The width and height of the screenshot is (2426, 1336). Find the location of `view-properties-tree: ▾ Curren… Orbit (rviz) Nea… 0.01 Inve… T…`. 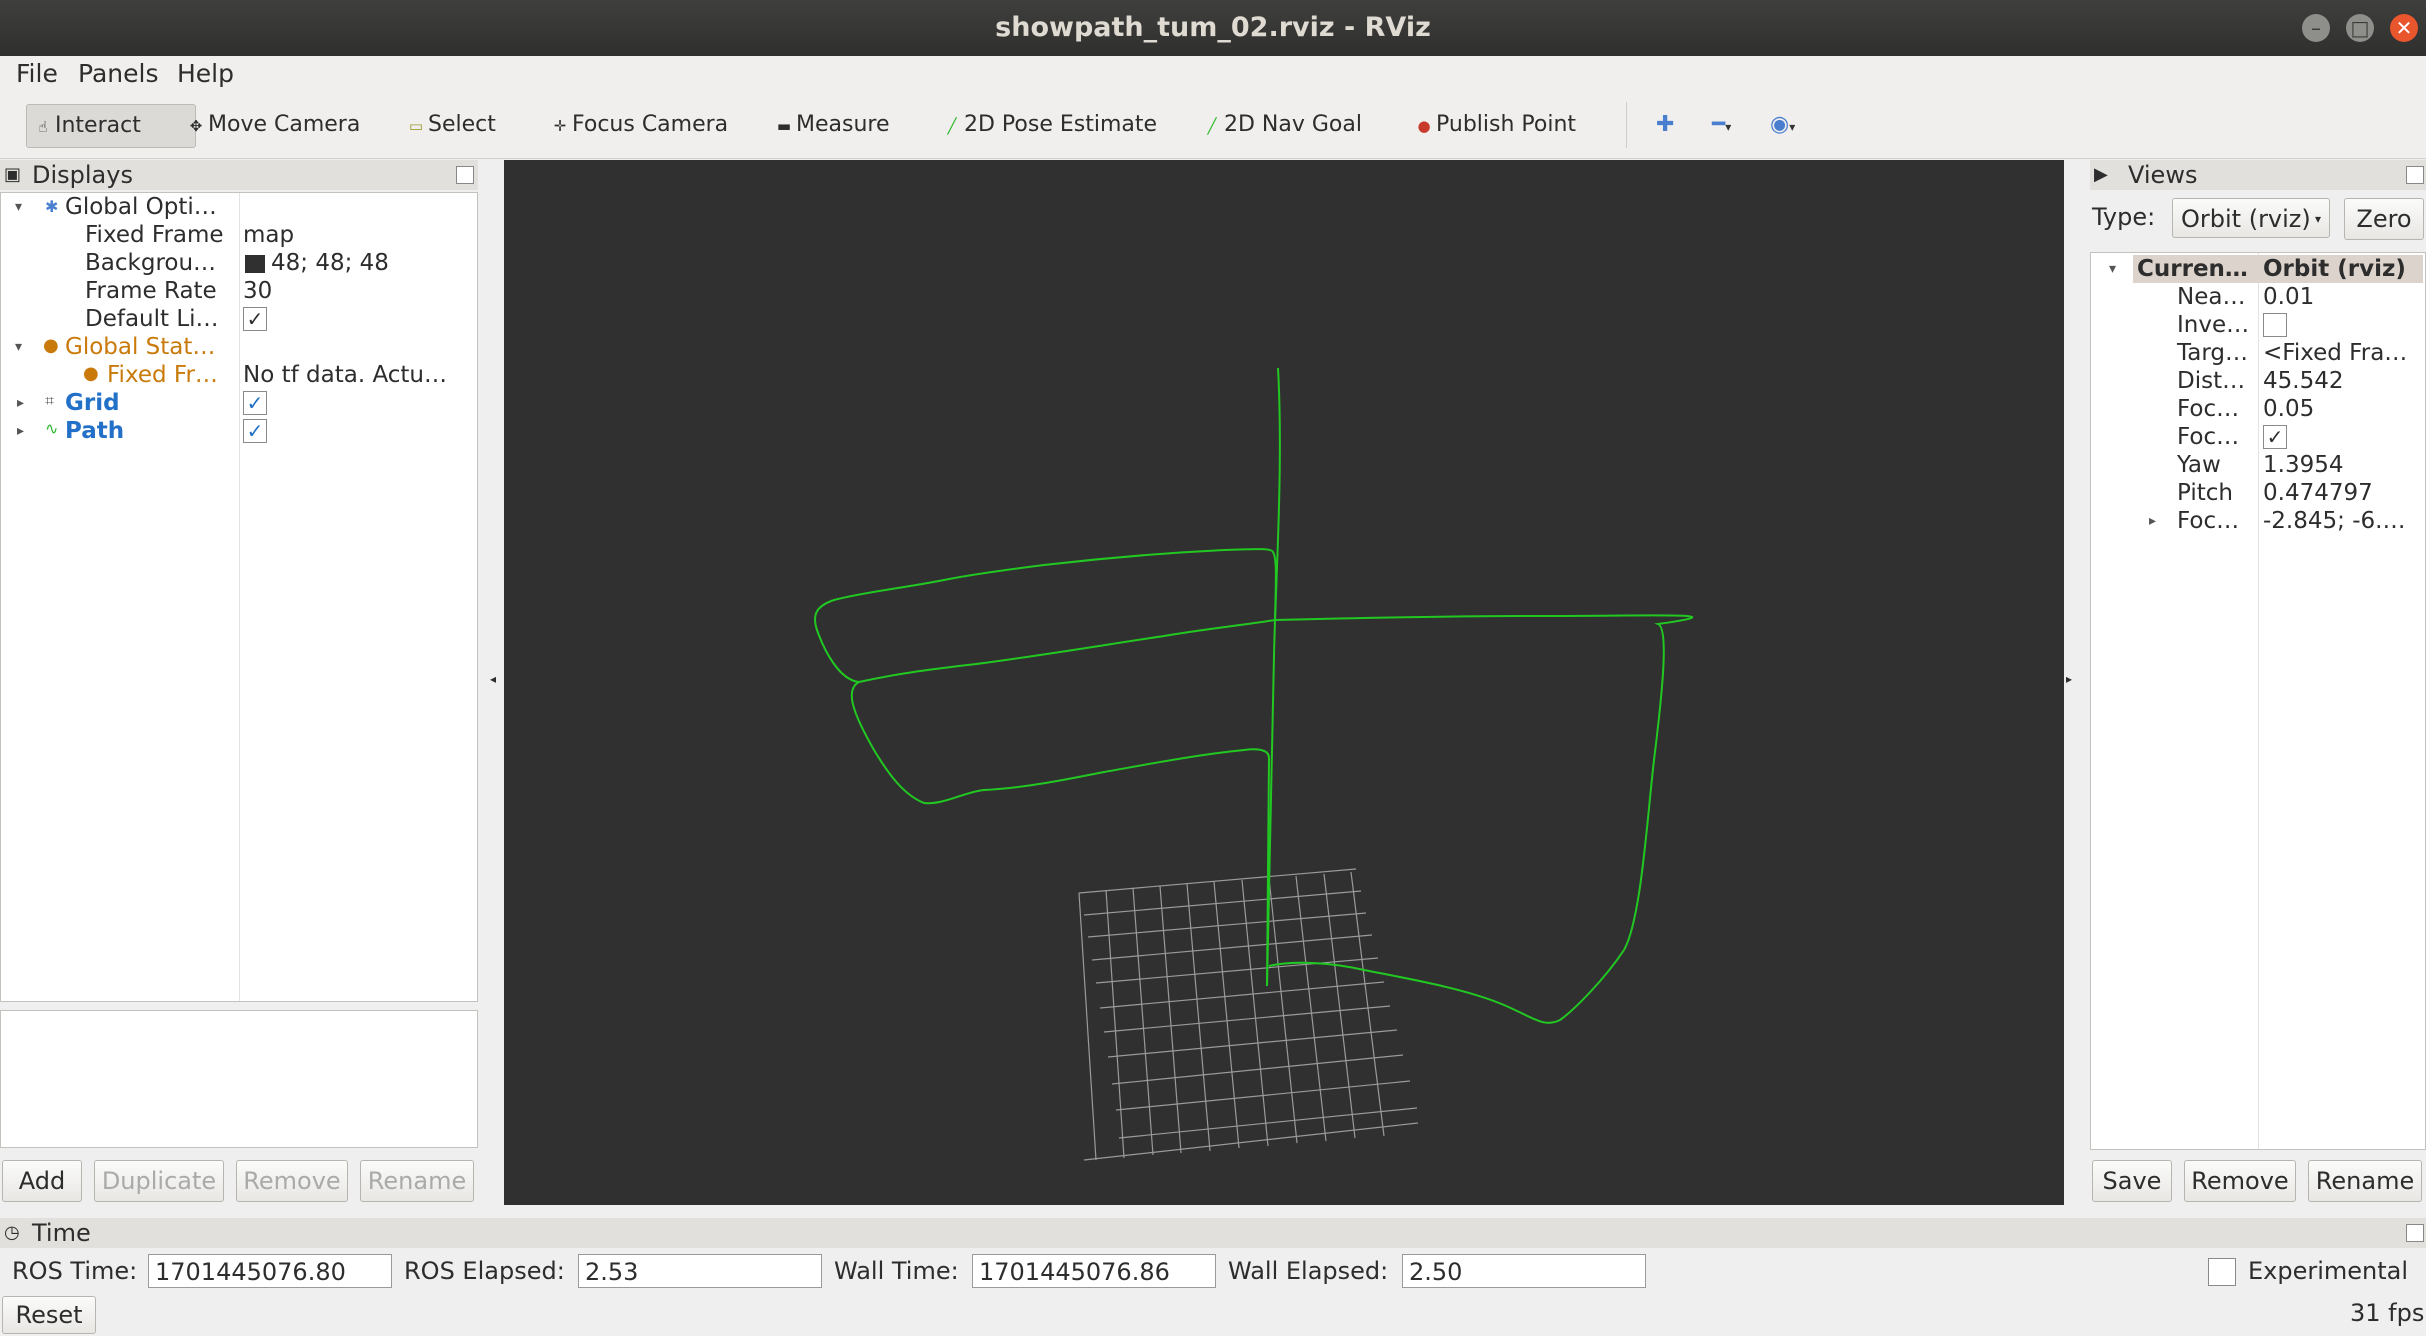

view-properties-tree: ▾ Curren… Orbit (rviz) Nea… 0.01 Inve… T… is located at coordinates (2258, 701).